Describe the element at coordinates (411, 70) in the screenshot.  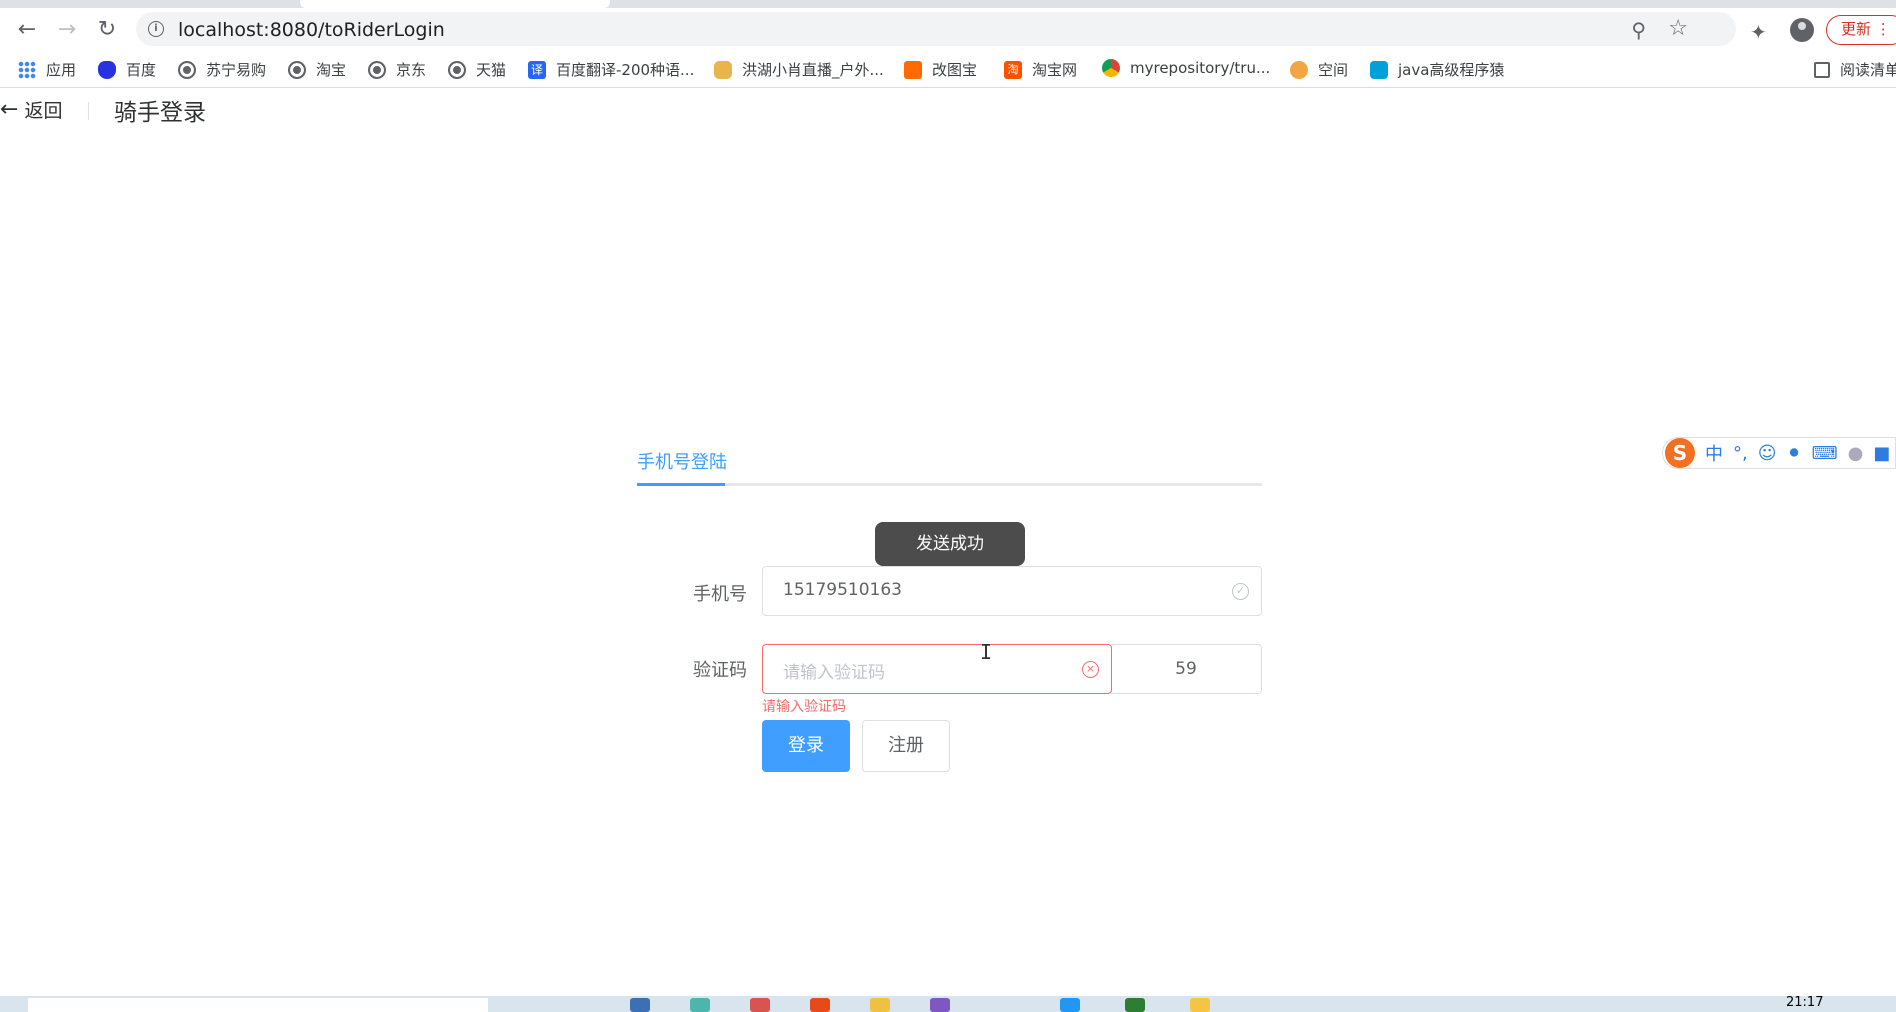
I see `bookmark-label: 京东` at that location.